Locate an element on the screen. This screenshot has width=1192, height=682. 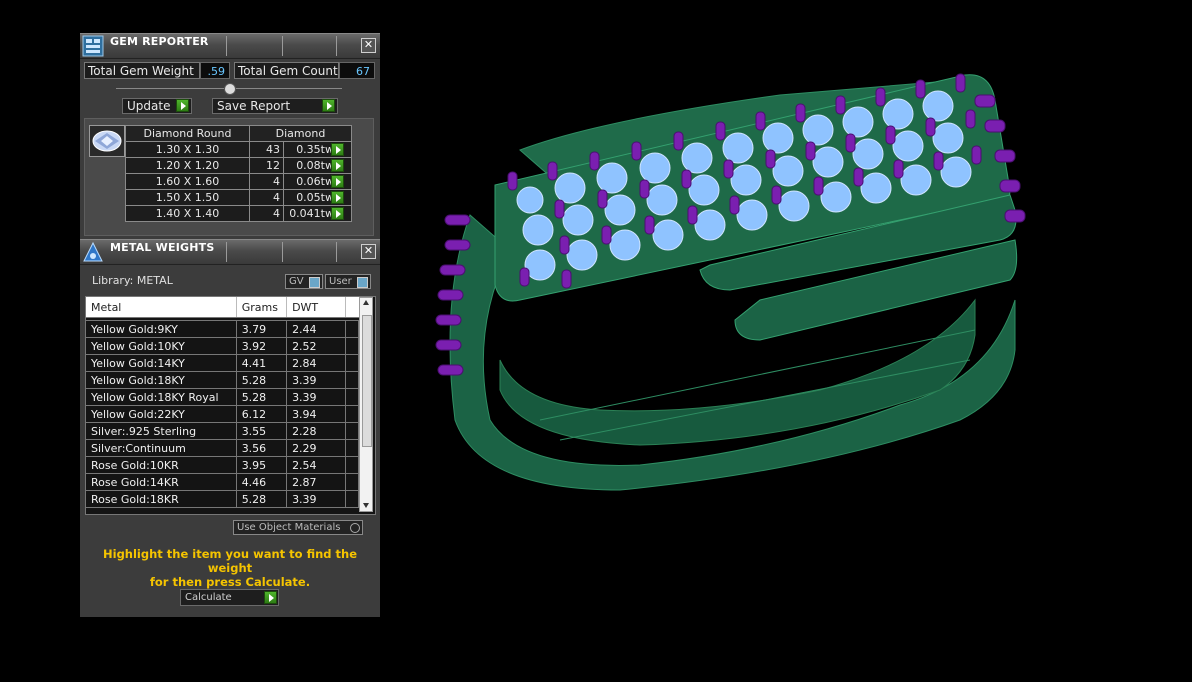
table-row: Rose Gold:18KR 5.28 3.39 is located at coordinates (222, 499).